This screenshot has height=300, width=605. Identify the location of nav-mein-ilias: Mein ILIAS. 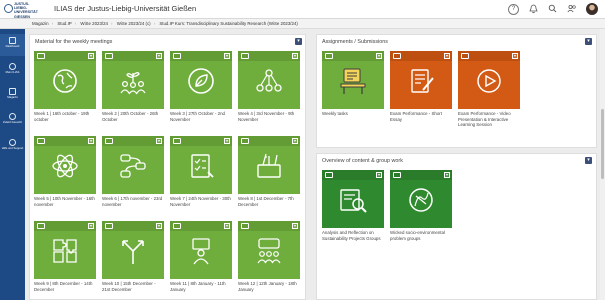
(12, 71).